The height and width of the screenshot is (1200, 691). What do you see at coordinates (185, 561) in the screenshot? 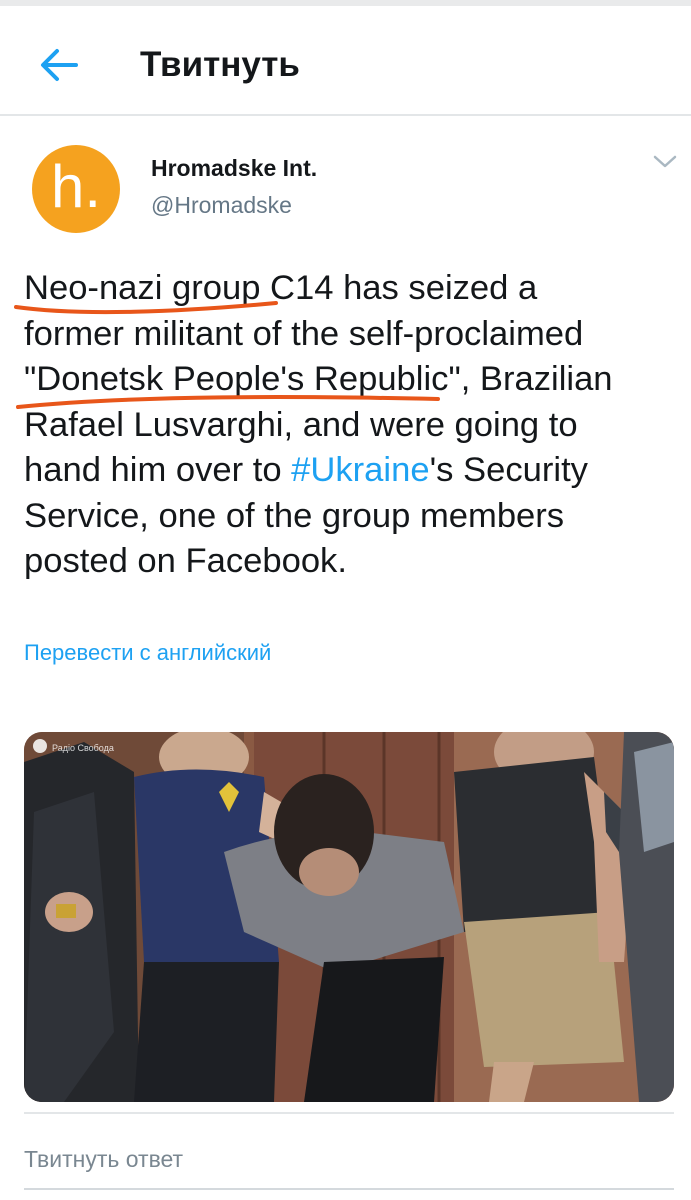
I see `tweet-line: posted on Facebook.` at bounding box center [185, 561].